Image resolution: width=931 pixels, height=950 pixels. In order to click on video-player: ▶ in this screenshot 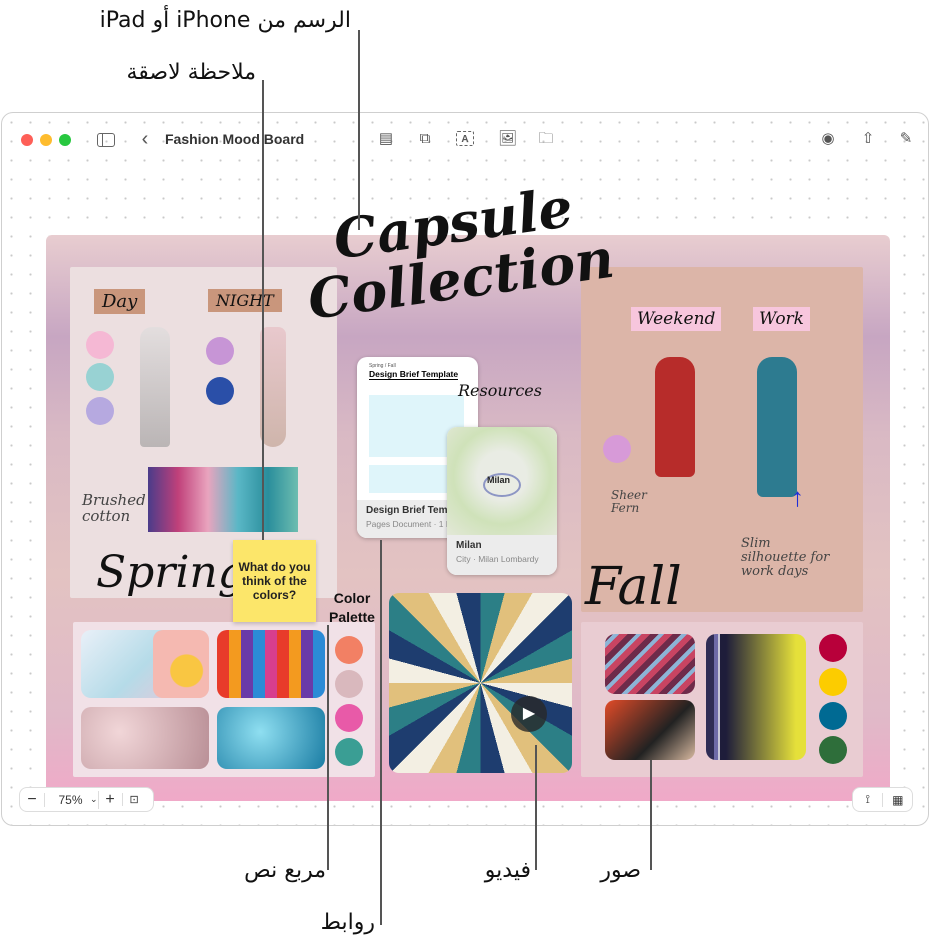, I will do `click(480, 683)`.